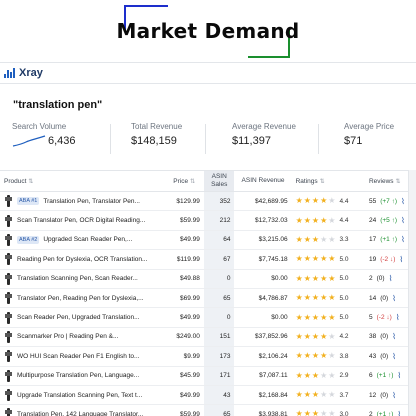  I want to click on rating-cell: ★ ★ ★ ★ ★ 5.0, so click(328, 259).